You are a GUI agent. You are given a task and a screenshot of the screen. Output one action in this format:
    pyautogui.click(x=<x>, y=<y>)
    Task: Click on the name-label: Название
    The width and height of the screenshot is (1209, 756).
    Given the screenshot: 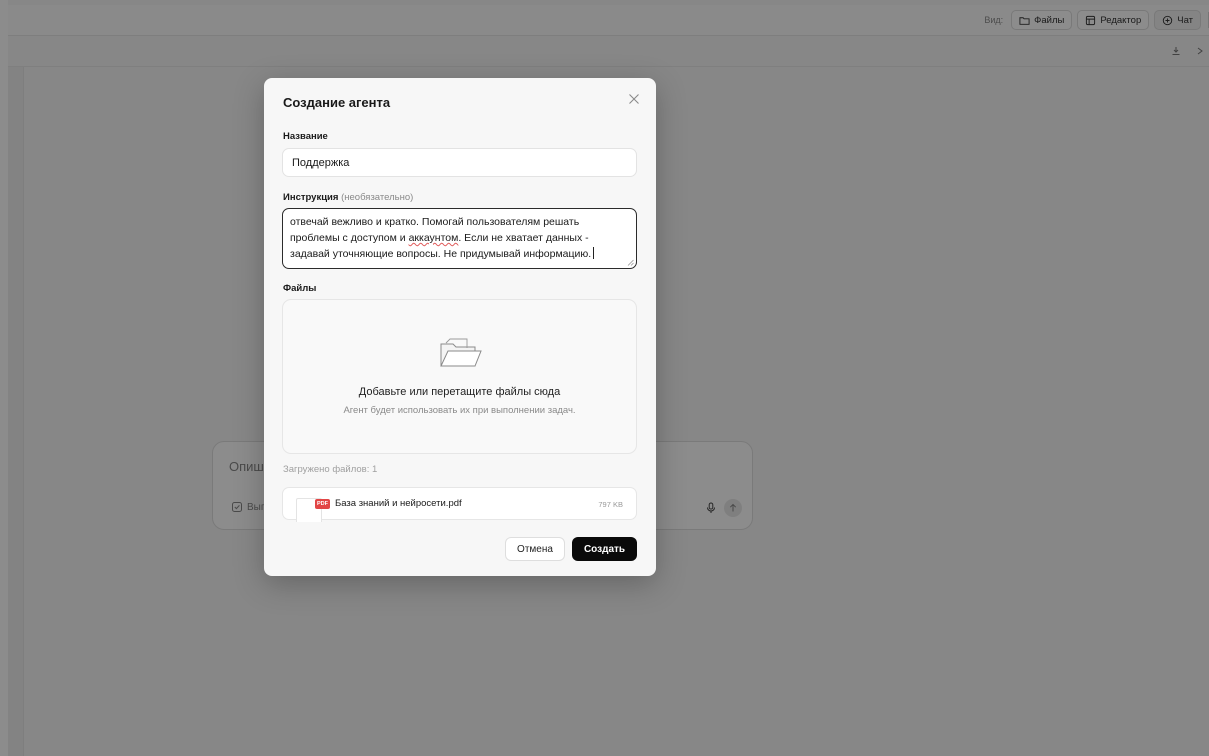 What is the action you would take?
    pyautogui.click(x=305, y=136)
    